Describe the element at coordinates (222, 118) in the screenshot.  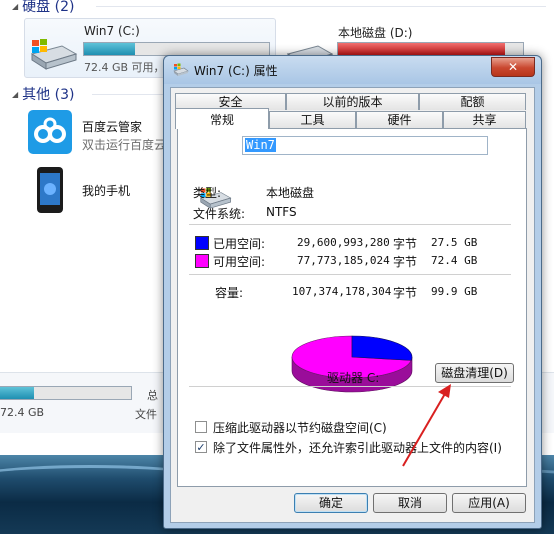
I see `tab-general: 常规` at that location.